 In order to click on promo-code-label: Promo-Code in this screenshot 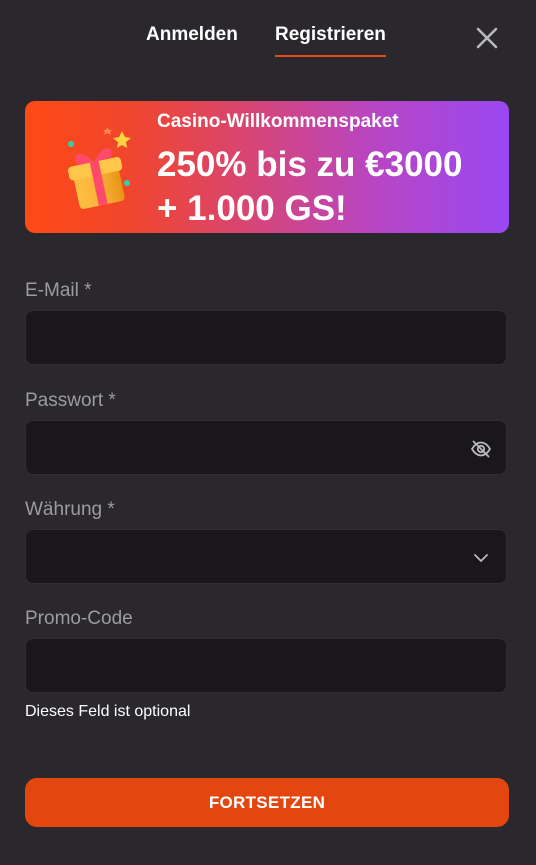, I will do `click(79, 618)`.